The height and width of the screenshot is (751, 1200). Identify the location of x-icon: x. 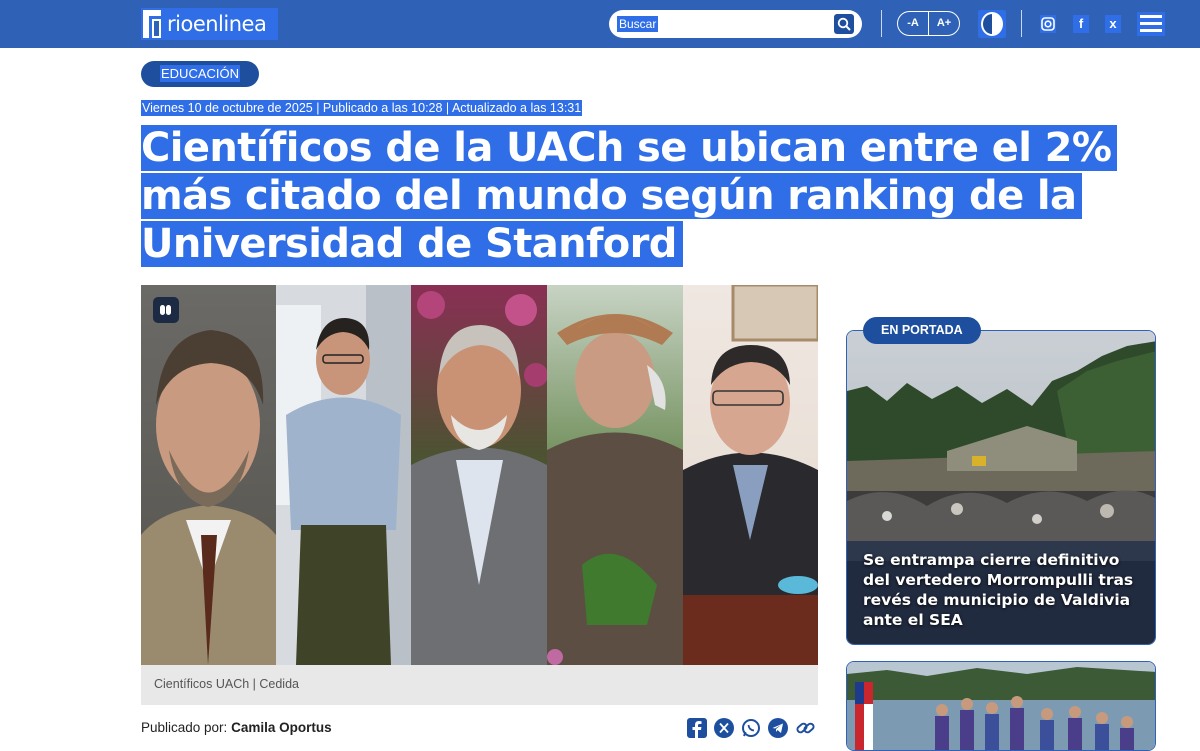
(1113, 24).